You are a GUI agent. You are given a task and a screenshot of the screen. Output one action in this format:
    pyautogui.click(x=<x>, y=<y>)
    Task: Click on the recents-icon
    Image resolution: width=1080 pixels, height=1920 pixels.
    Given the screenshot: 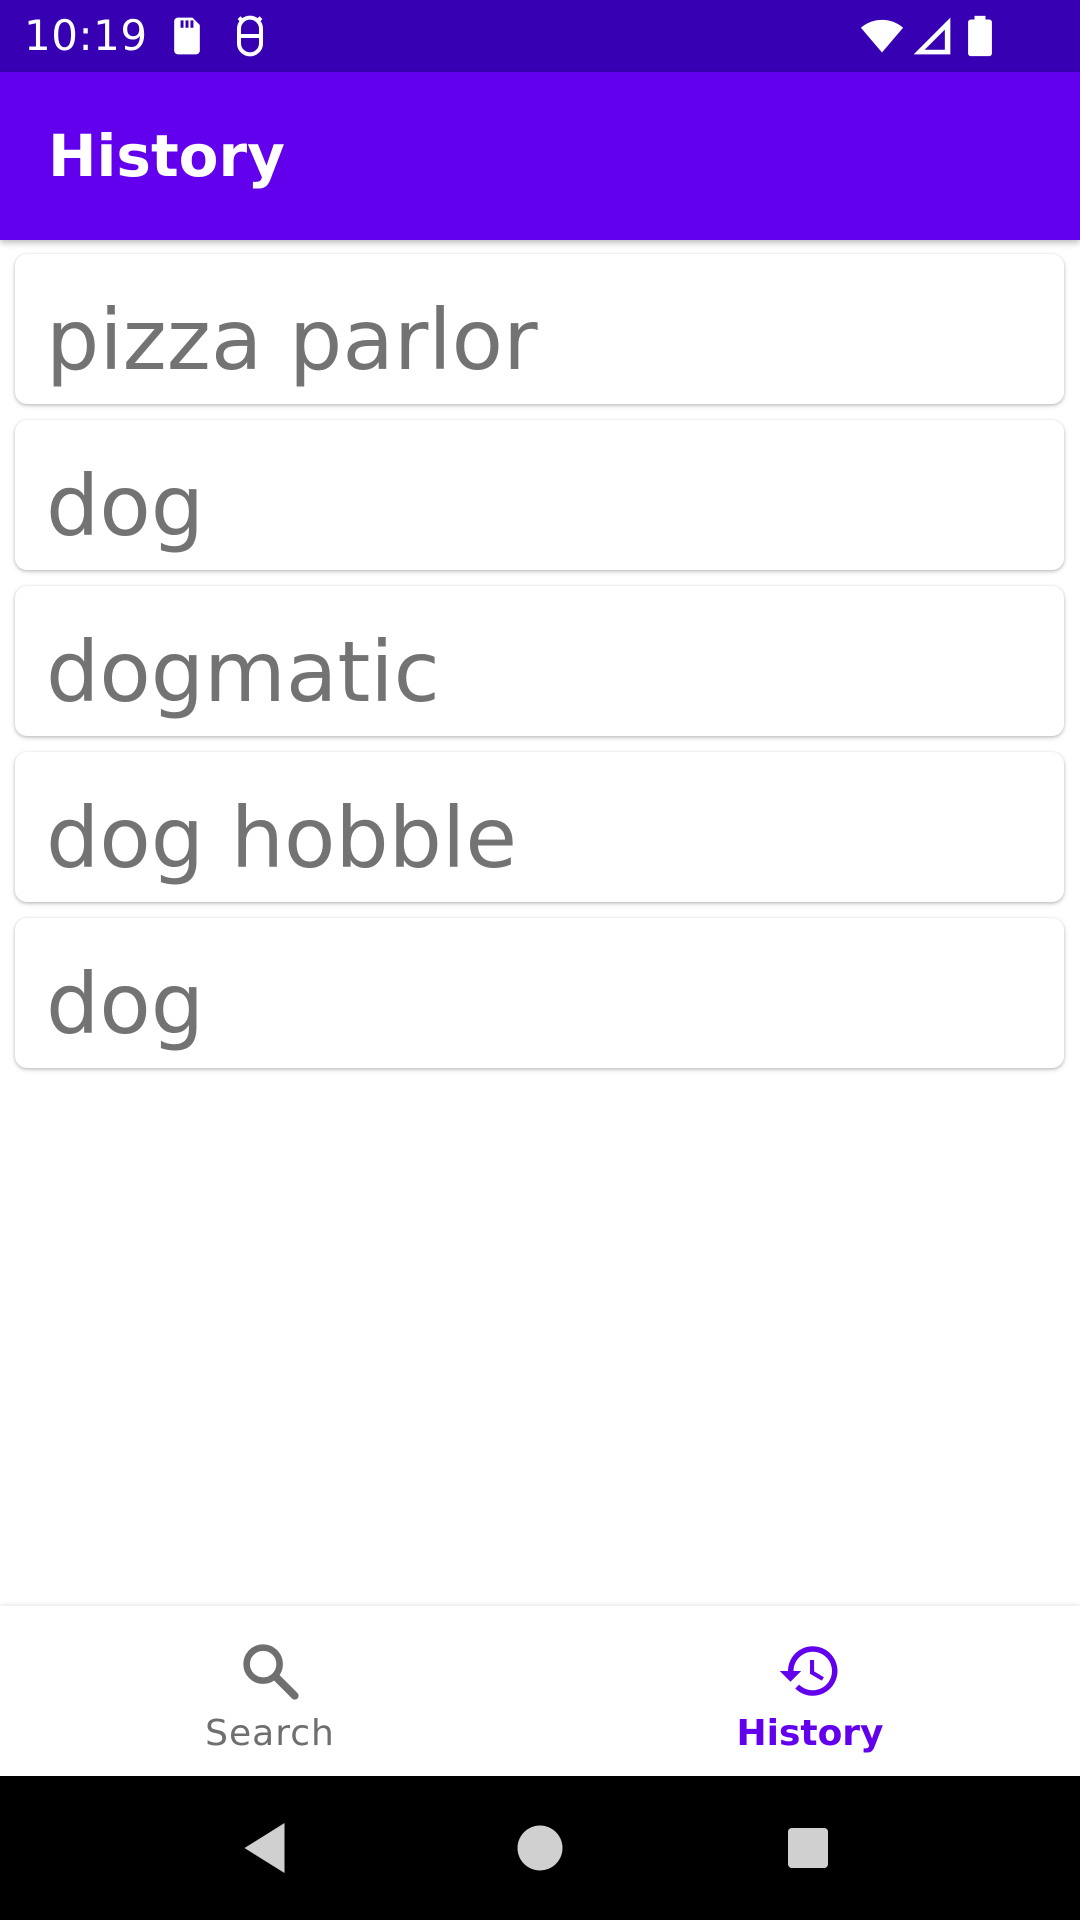 What is the action you would take?
    pyautogui.click(x=808, y=1848)
    